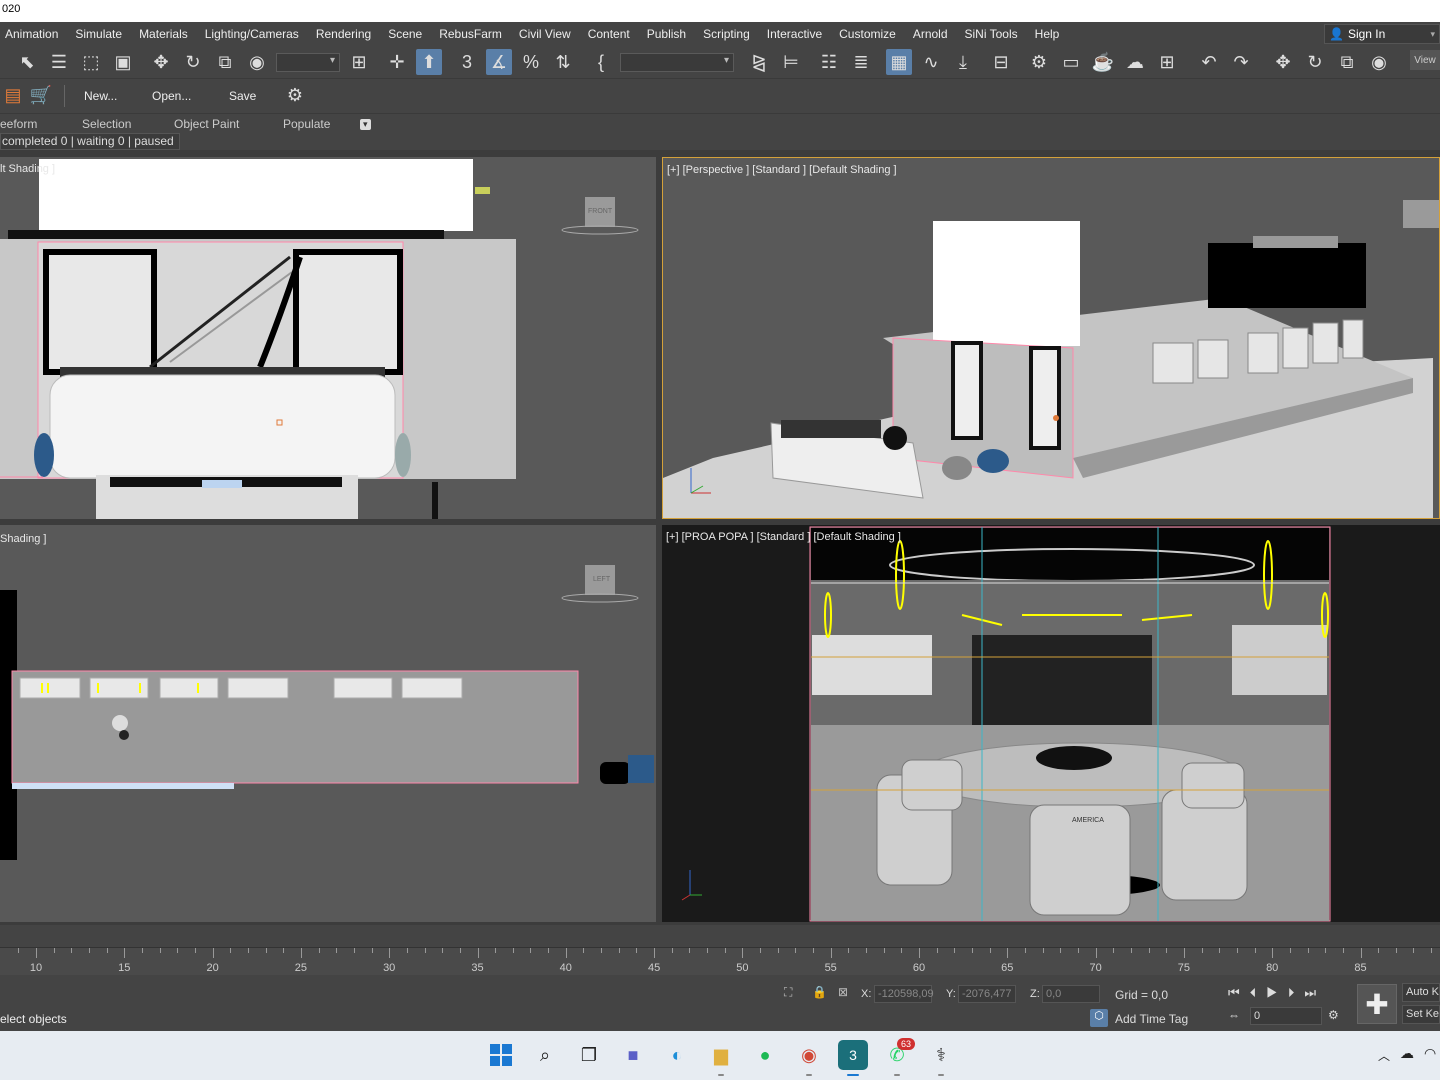 The width and height of the screenshot is (1440, 1080). What do you see at coordinates (225, 62) in the screenshot?
I see `scale-icon: ⧉` at bounding box center [225, 62].